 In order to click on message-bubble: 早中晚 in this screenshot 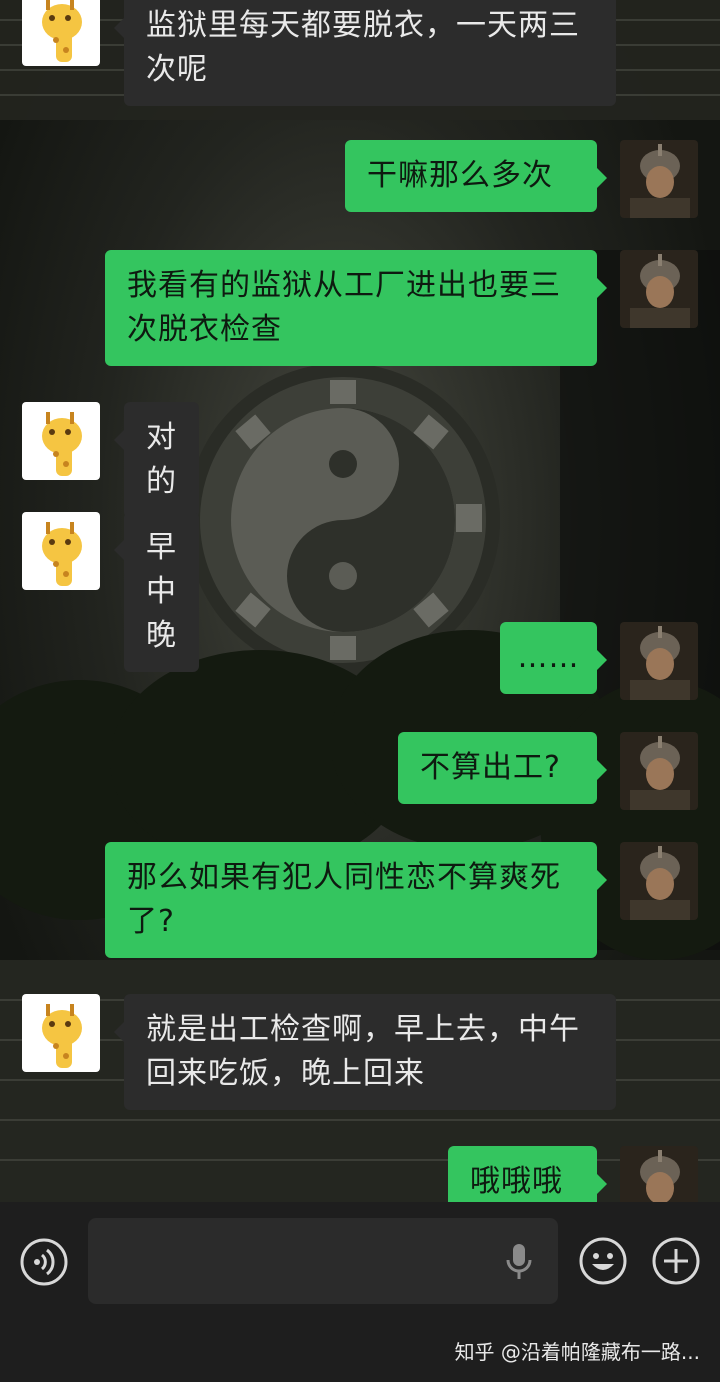, I will do `click(156, 592)`.